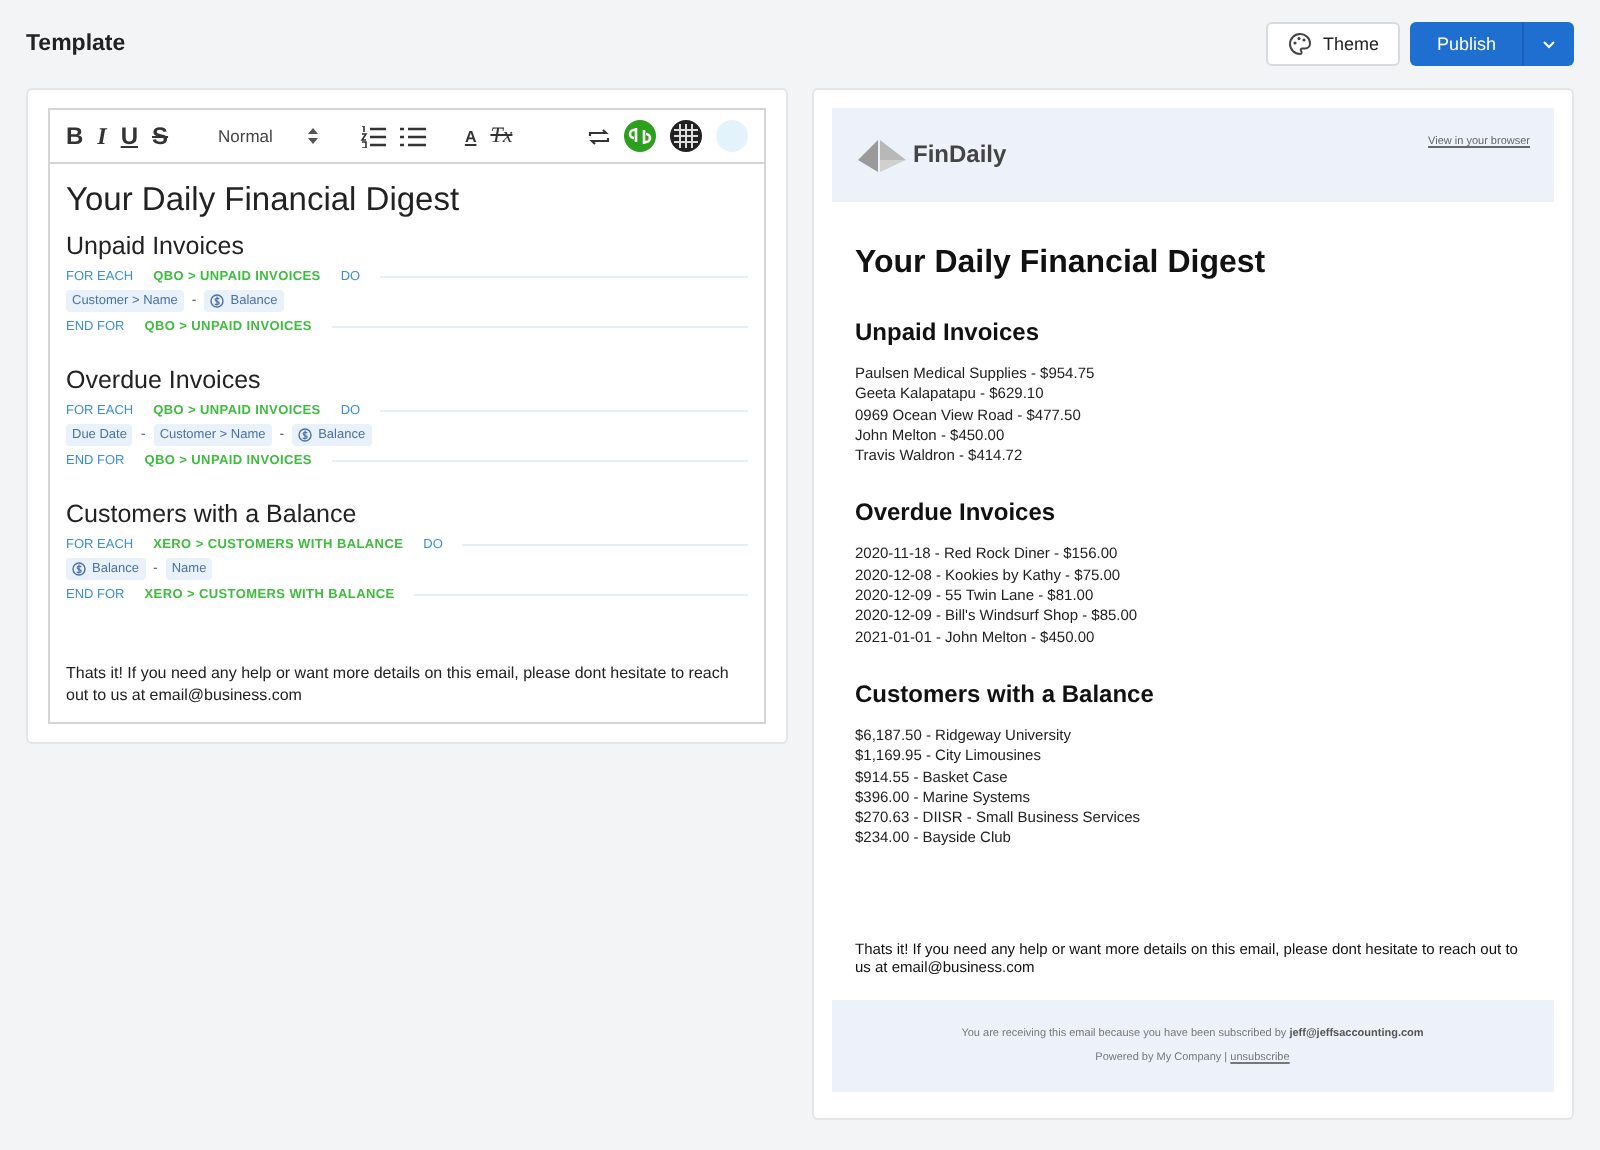  I want to click on closing-paragraph: Thats it! If you need any help or want more details on this email, please dont hesitate to reach out to us at email@business.com, so click(398, 684).